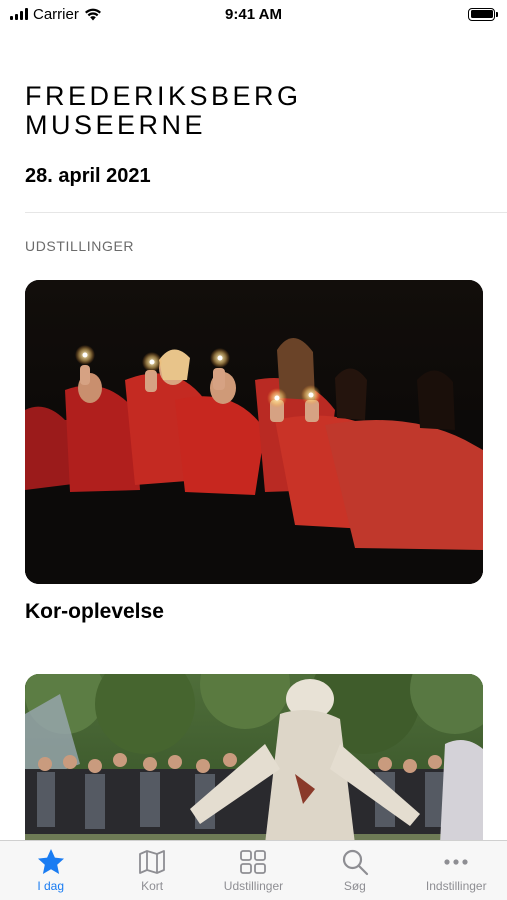 This screenshot has width=507, height=900. What do you see at coordinates (50, 861) in the screenshot?
I see `star-icon` at bounding box center [50, 861].